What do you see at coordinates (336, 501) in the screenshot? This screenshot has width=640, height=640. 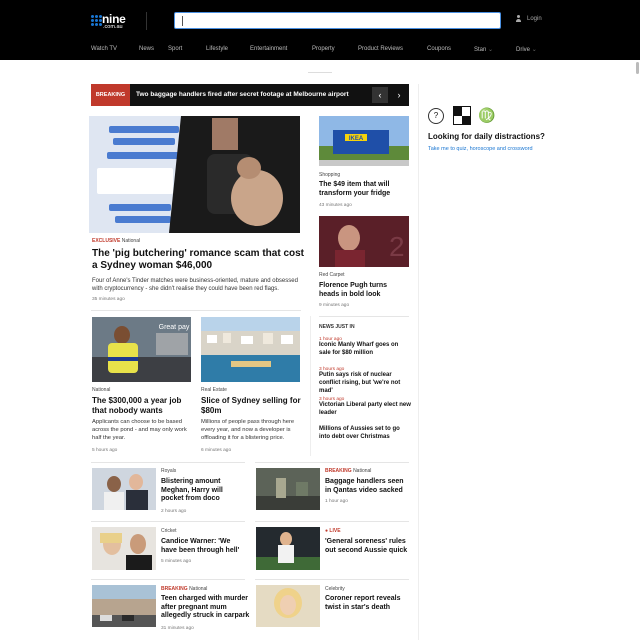 I see `list-story-time: 1 hour ago` at bounding box center [336, 501].